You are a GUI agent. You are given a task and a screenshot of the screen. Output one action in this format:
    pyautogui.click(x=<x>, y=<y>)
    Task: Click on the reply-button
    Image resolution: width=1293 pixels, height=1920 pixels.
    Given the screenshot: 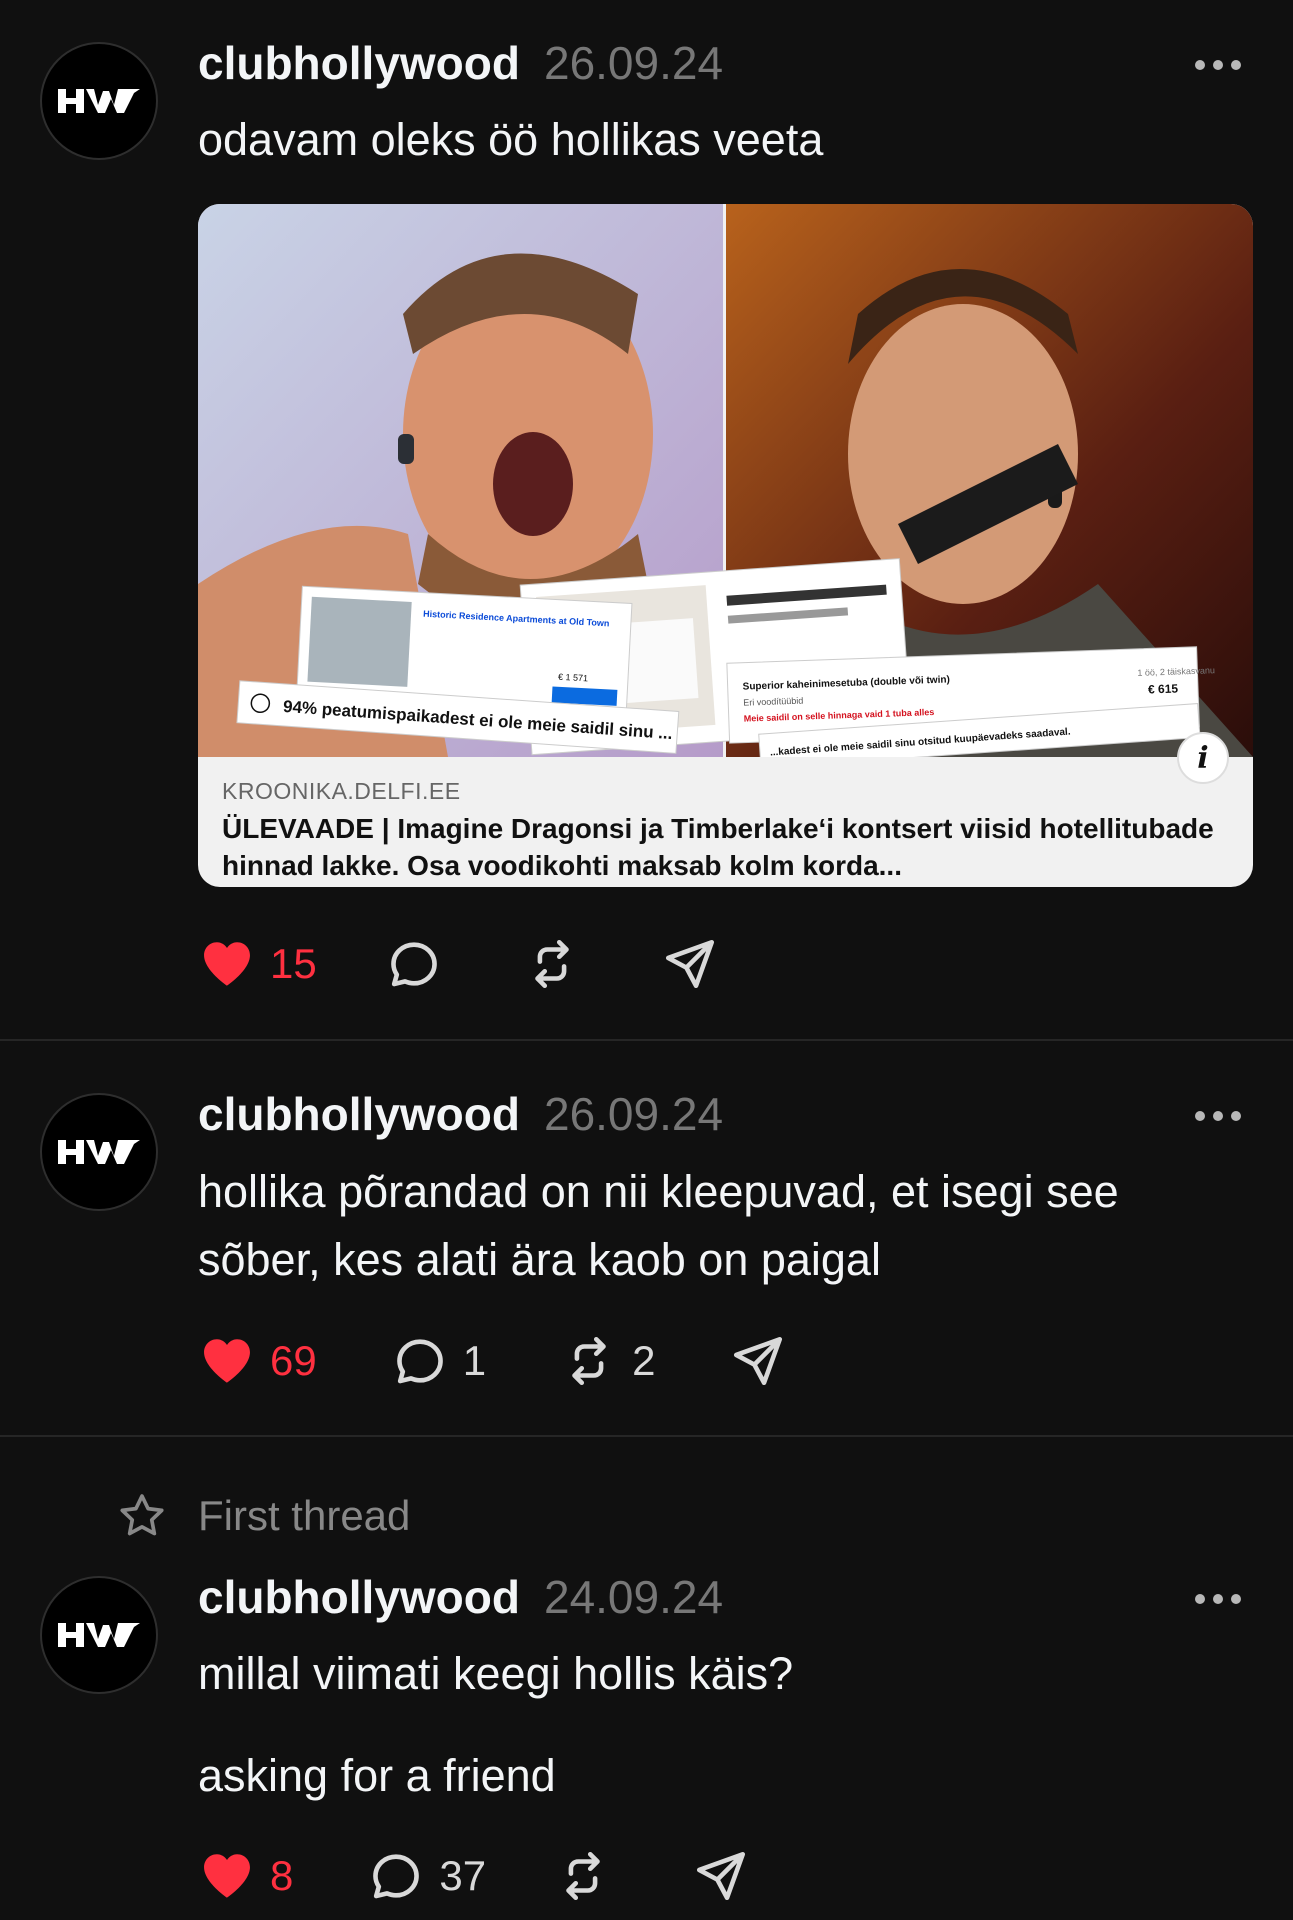 What is the action you would take?
    pyautogui.click(x=414, y=964)
    